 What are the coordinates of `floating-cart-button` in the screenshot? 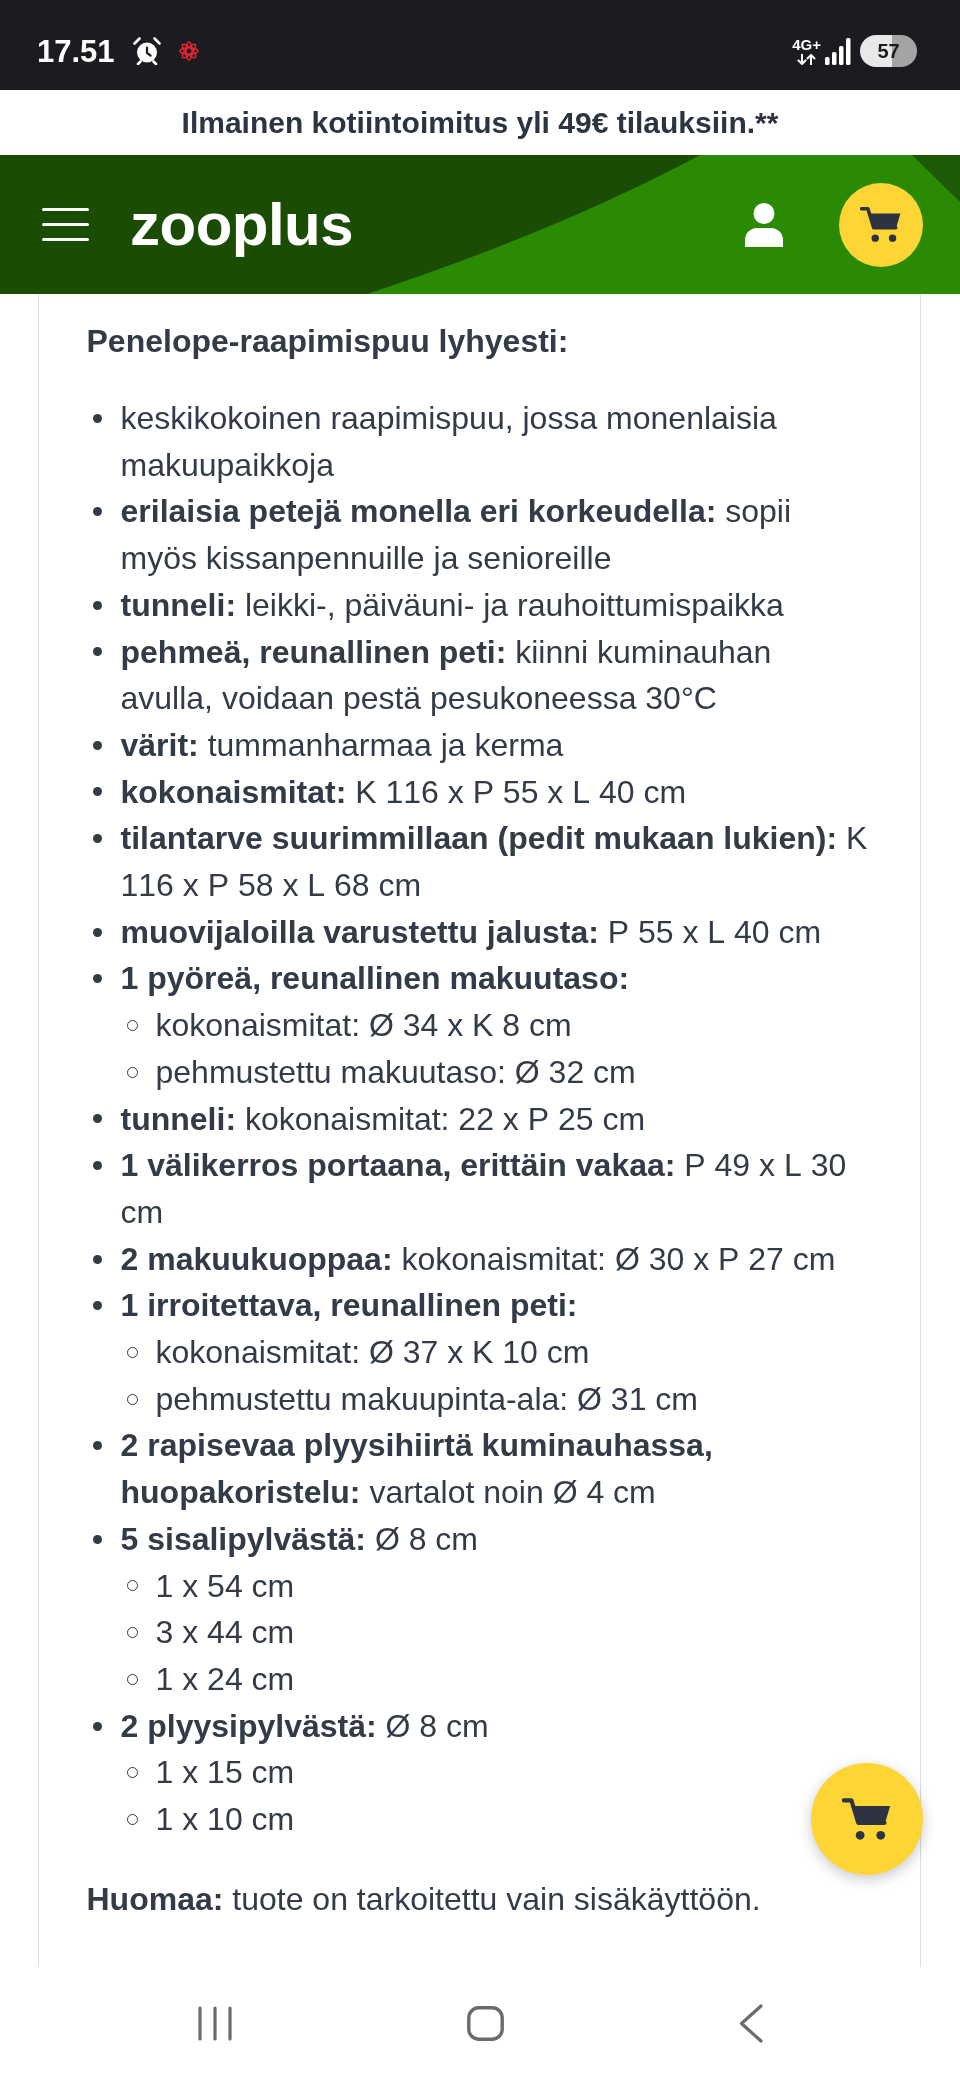 It's located at (867, 1819).